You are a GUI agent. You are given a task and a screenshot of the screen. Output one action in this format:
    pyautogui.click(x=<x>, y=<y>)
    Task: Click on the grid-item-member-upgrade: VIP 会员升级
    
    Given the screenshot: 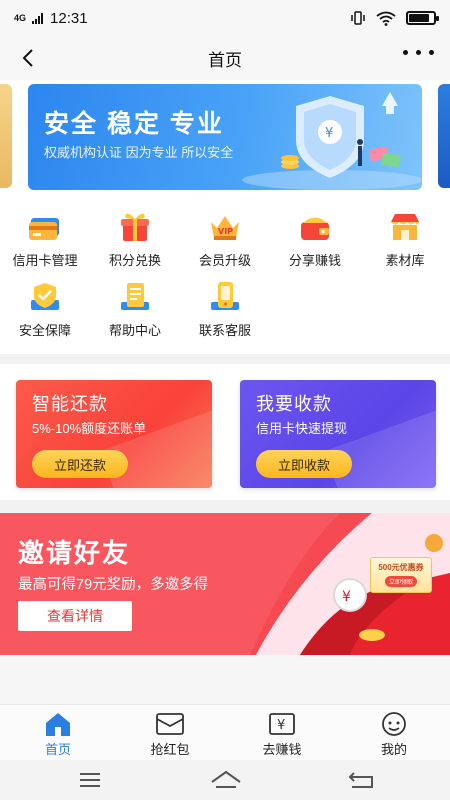 What is the action you would take?
    pyautogui.click(x=225, y=239)
    